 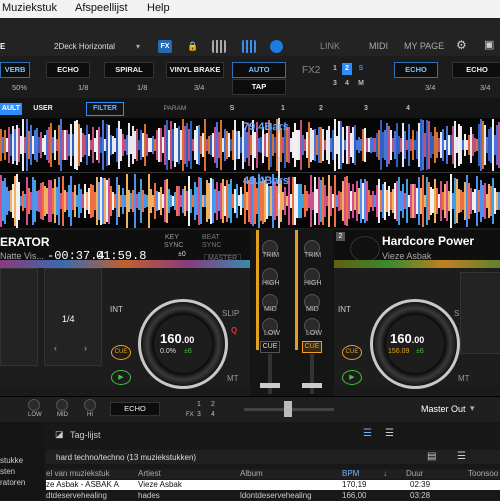 What do you see at coordinates (335, 69) in the screenshot?
I see `fx2-num-1: 1` at bounding box center [335, 69].